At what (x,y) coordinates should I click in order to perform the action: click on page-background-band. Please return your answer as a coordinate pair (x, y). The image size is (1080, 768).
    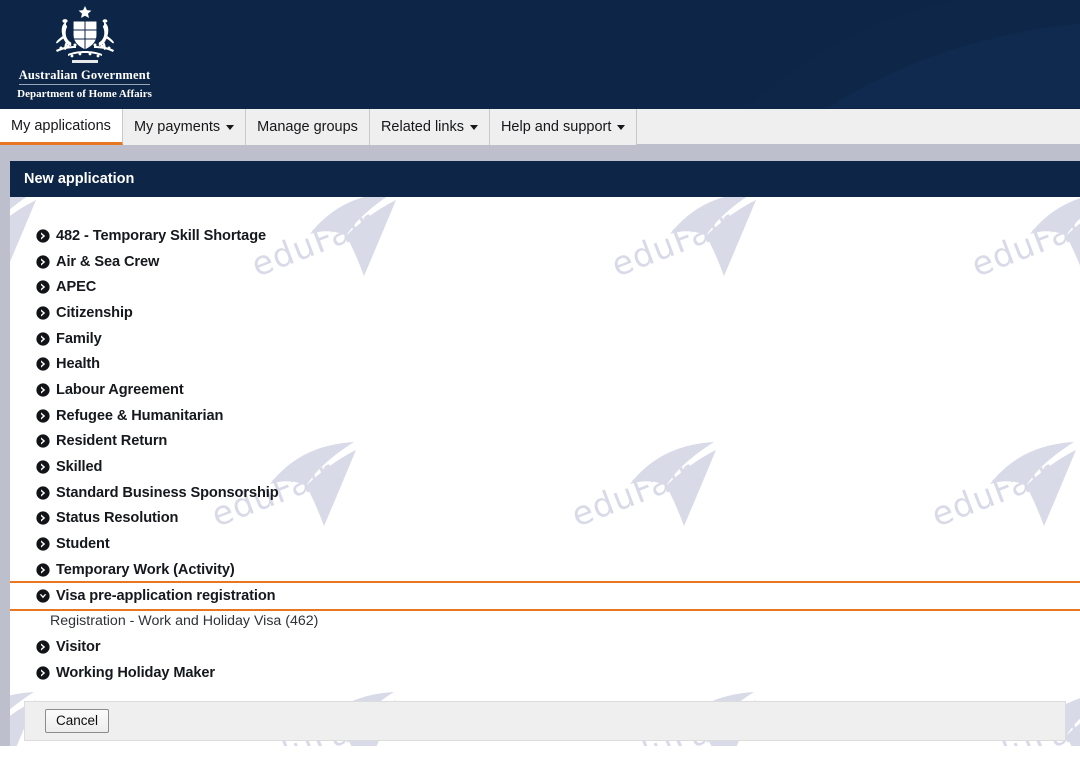
    Looking at the image, I should click on (540, 152).